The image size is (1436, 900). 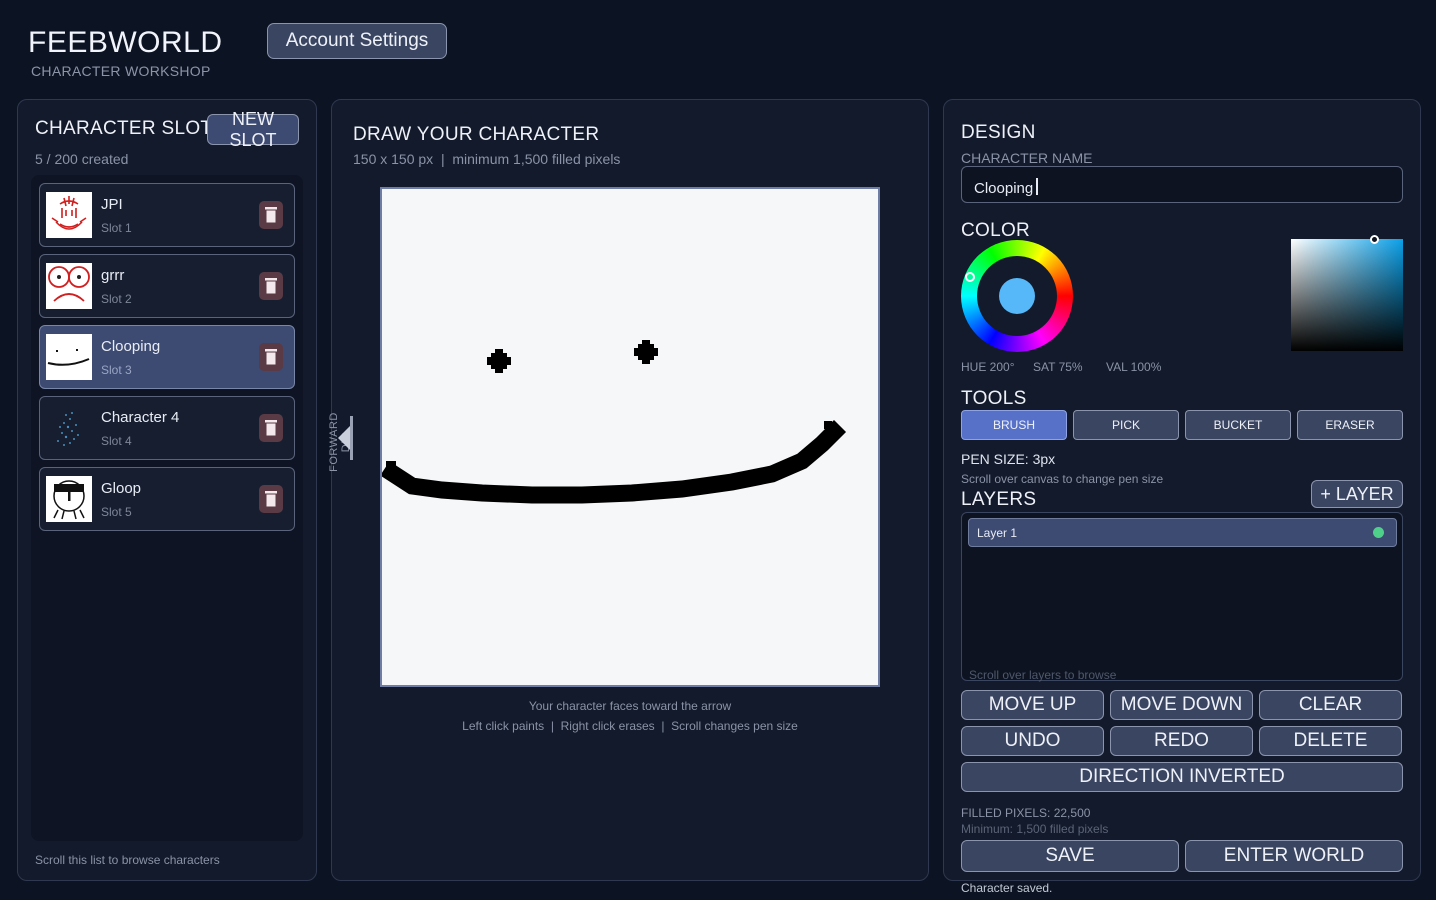 What do you see at coordinates (994, 398) in the screenshot?
I see `tools-label: TOOLS` at bounding box center [994, 398].